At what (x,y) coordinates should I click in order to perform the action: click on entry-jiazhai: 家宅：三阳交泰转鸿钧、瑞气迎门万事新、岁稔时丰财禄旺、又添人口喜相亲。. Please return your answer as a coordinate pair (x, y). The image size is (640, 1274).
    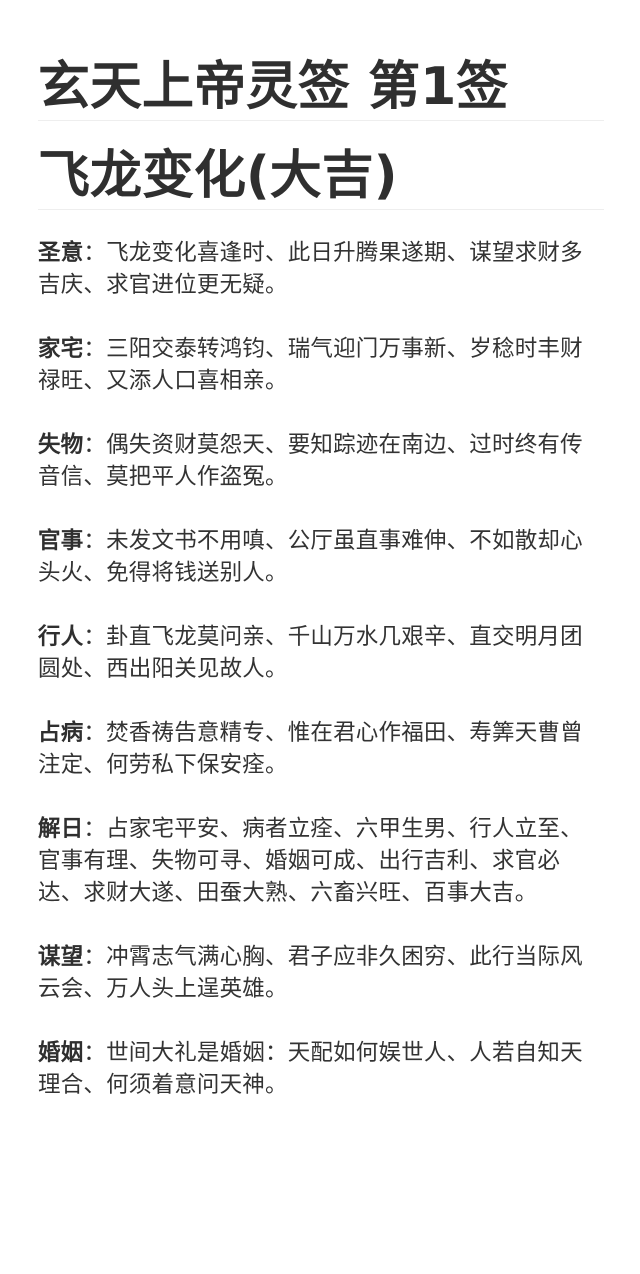
    Looking at the image, I should click on (320, 365).